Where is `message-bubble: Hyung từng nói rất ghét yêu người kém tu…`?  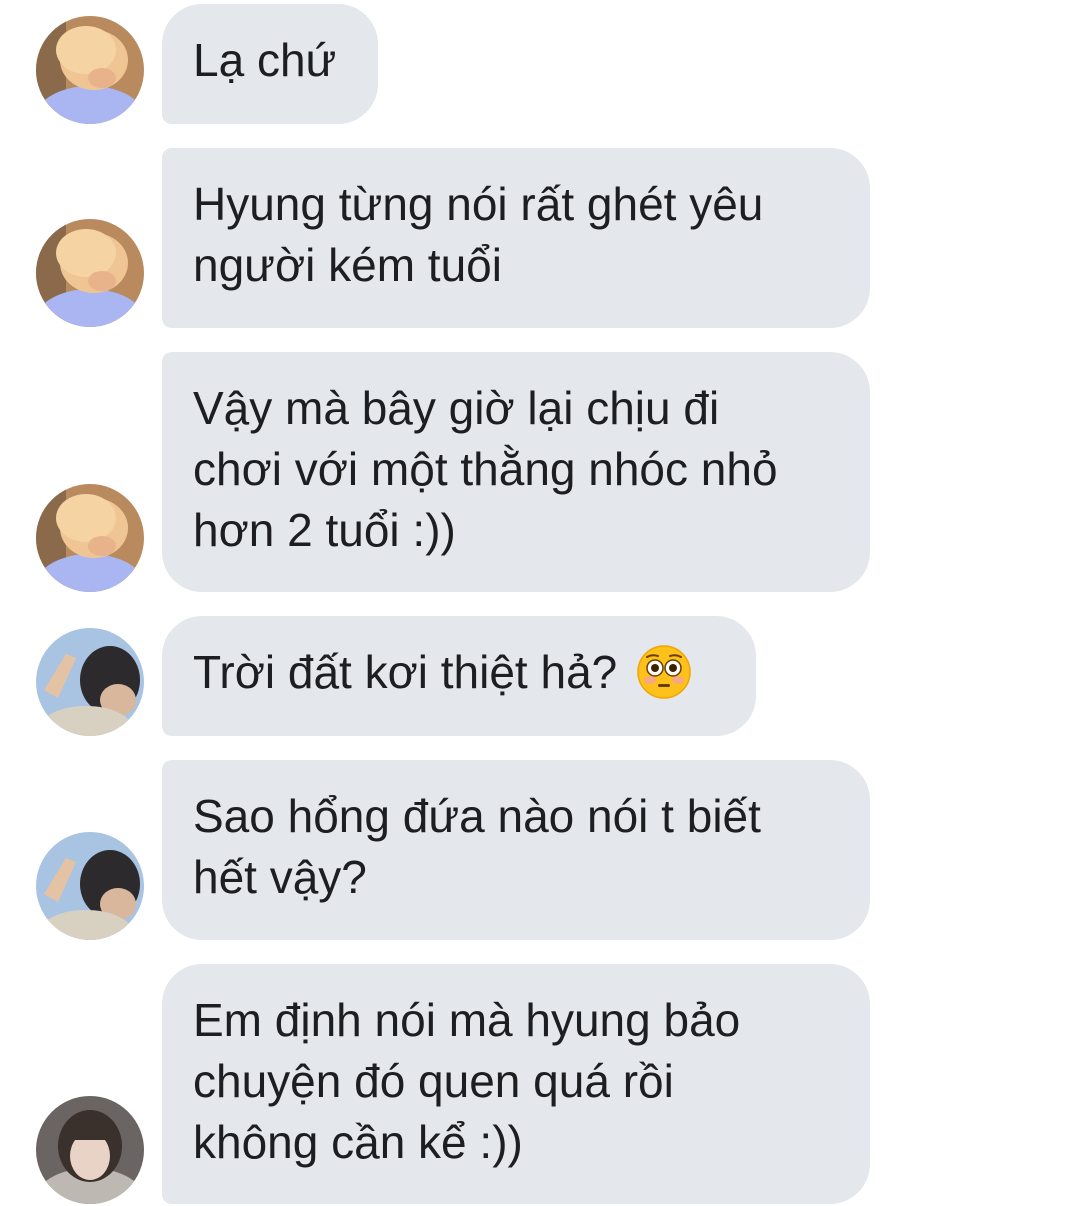
message-bubble: Hyung từng nói rất ghét yêu người kém tu… is located at coordinates (516, 238).